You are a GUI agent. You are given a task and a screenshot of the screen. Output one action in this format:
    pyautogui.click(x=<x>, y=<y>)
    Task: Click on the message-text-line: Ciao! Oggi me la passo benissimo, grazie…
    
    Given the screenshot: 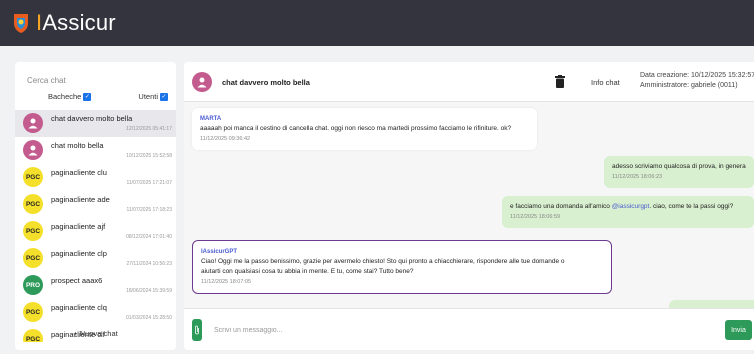 What is the action you would take?
    pyautogui.click(x=383, y=261)
    